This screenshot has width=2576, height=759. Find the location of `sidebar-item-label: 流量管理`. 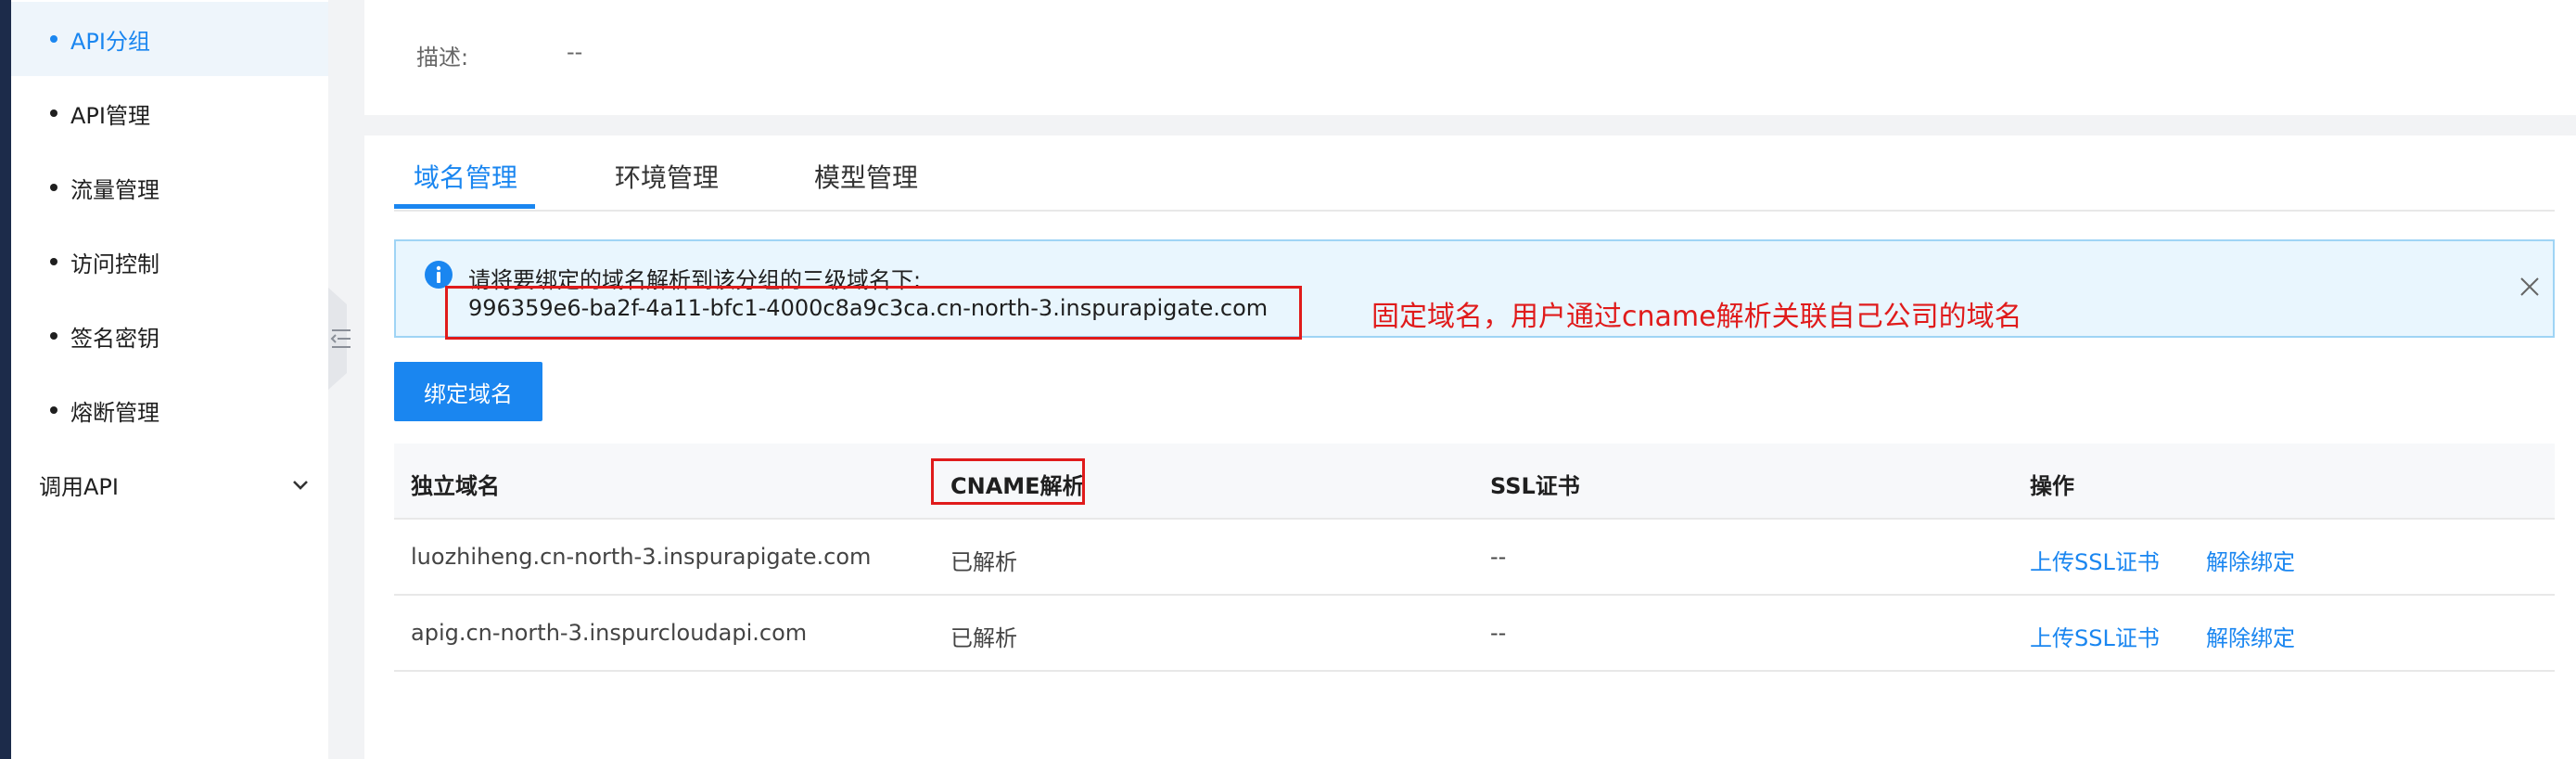

sidebar-item-label: 流量管理 is located at coordinates (115, 189).